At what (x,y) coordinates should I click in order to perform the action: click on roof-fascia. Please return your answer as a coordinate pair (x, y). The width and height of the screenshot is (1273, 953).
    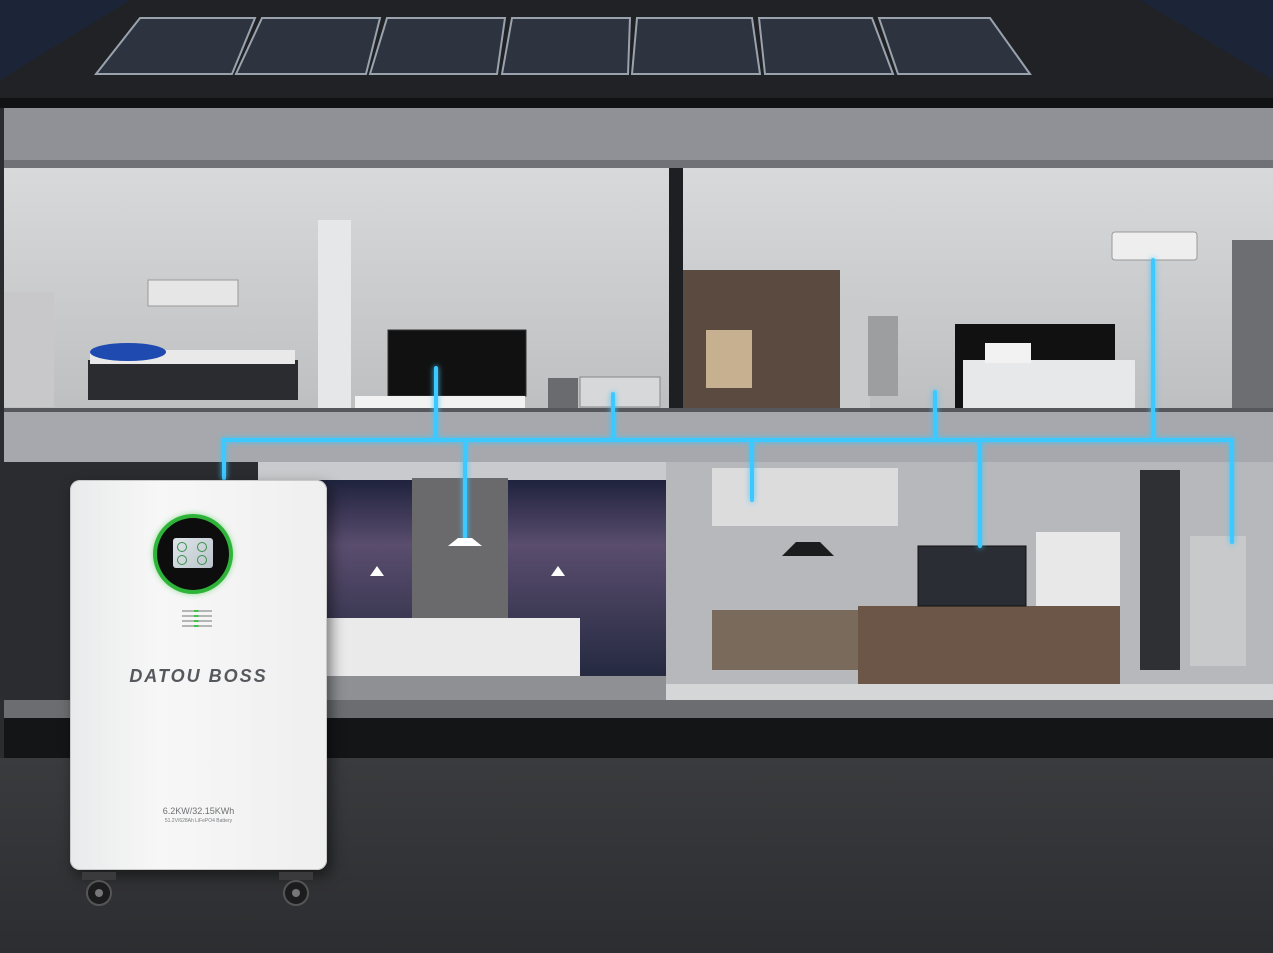
    Looking at the image, I should click on (638, 134).